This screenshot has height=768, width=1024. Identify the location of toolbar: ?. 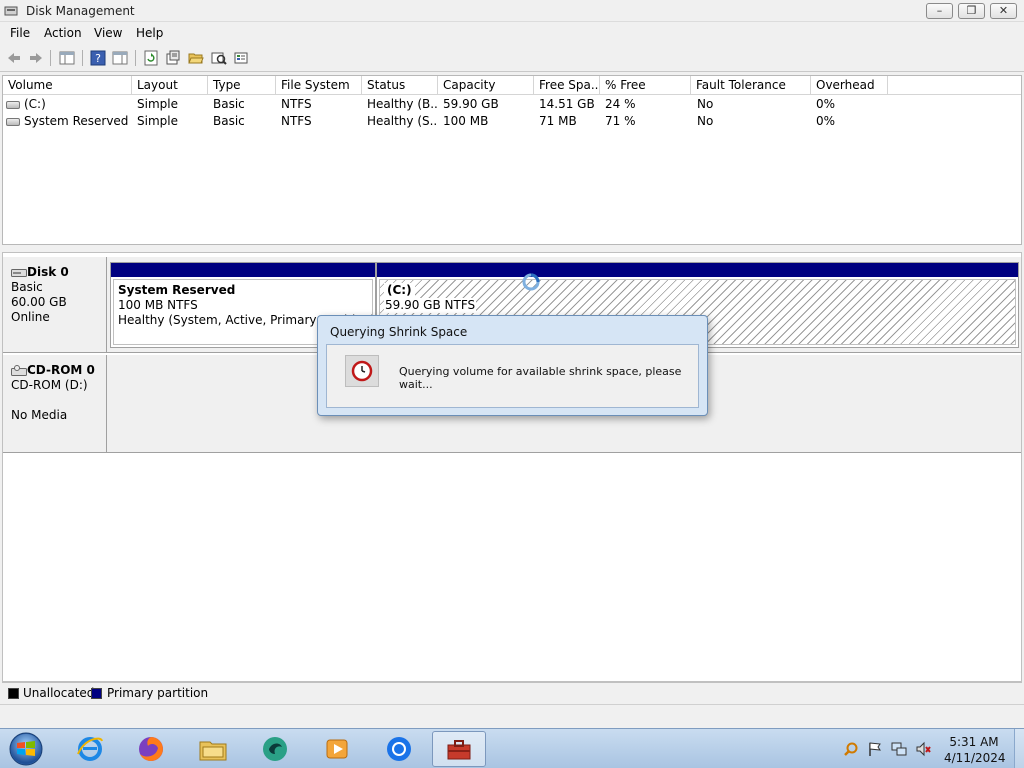
(512, 58).